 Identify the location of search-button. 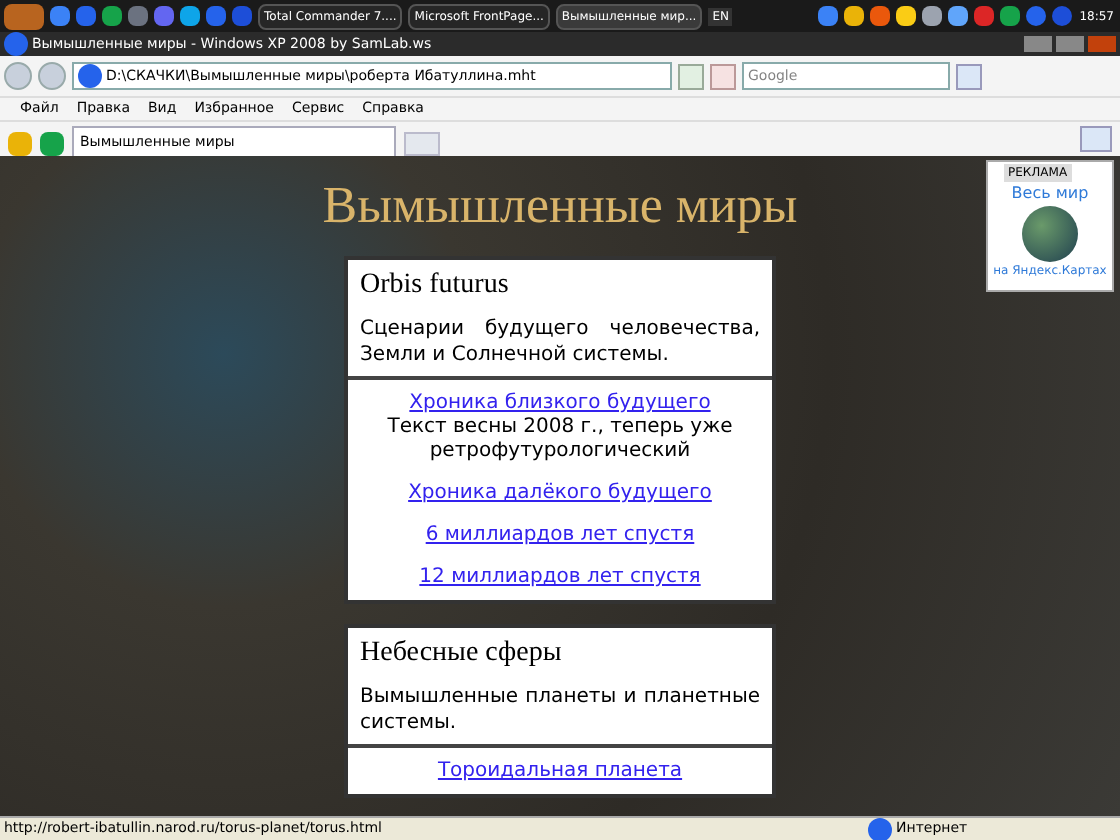
(969, 76).